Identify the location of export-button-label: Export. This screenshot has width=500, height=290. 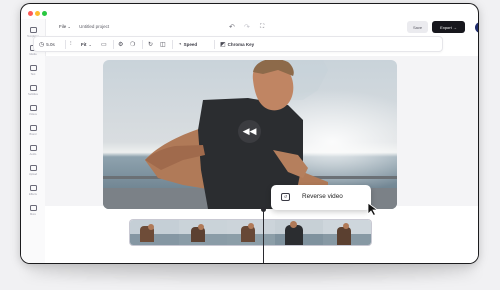
(446, 27).